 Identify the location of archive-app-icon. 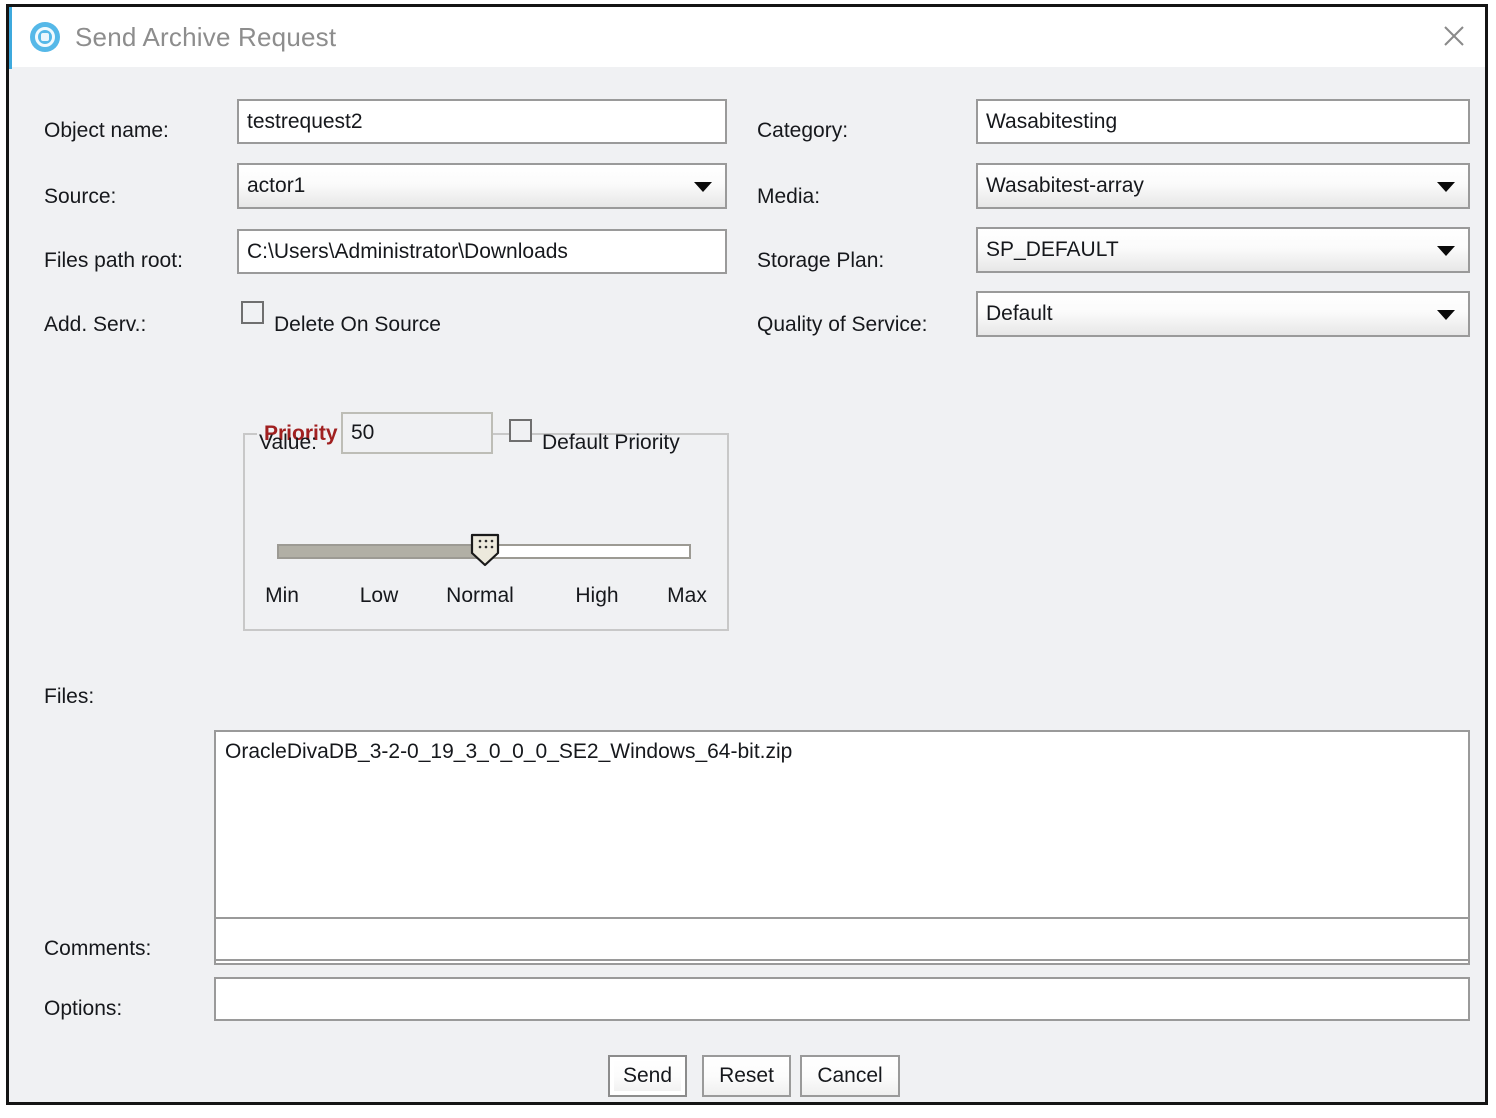
(45, 37).